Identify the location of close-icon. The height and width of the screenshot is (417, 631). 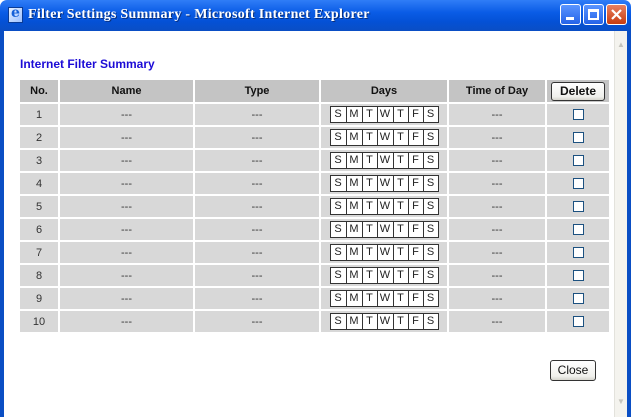
(616, 14).